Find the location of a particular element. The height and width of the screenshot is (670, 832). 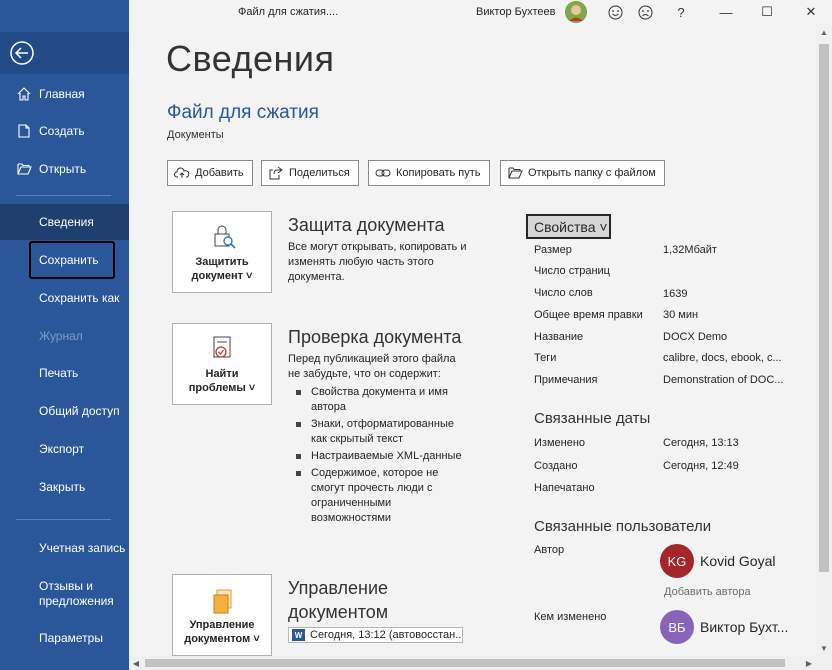

sidebar-item-share: Общий доступ is located at coordinates (64, 411).